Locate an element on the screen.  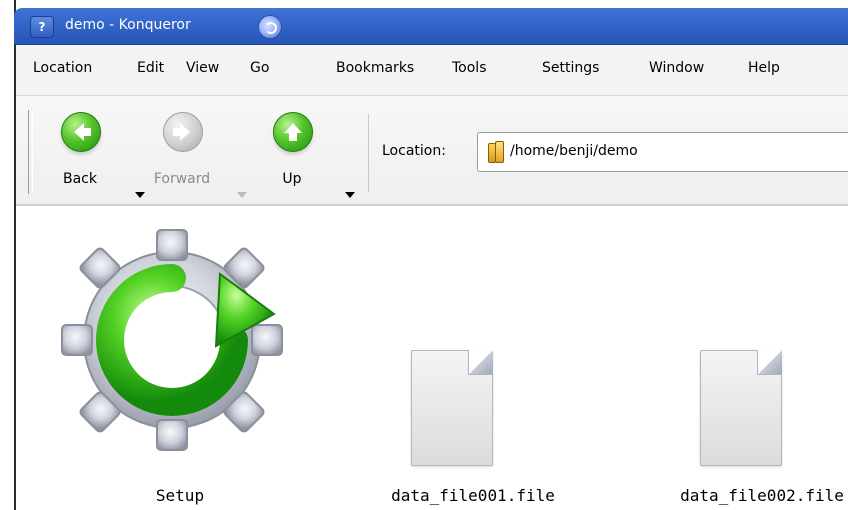
menu-settings: Settings is located at coordinates (570, 68).